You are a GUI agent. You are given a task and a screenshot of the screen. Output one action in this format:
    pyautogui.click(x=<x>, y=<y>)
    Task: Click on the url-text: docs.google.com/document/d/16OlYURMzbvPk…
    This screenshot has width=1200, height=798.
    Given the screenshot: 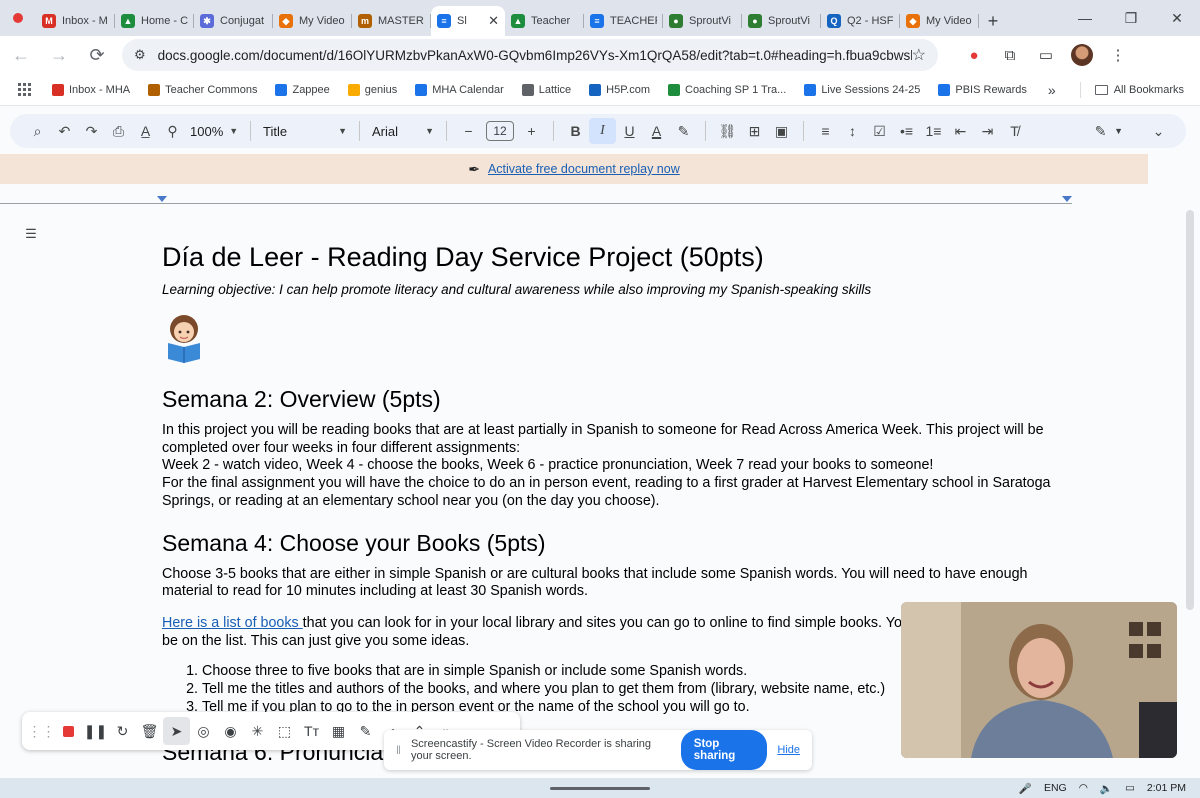 What is the action you would take?
    pyautogui.click(x=535, y=55)
    